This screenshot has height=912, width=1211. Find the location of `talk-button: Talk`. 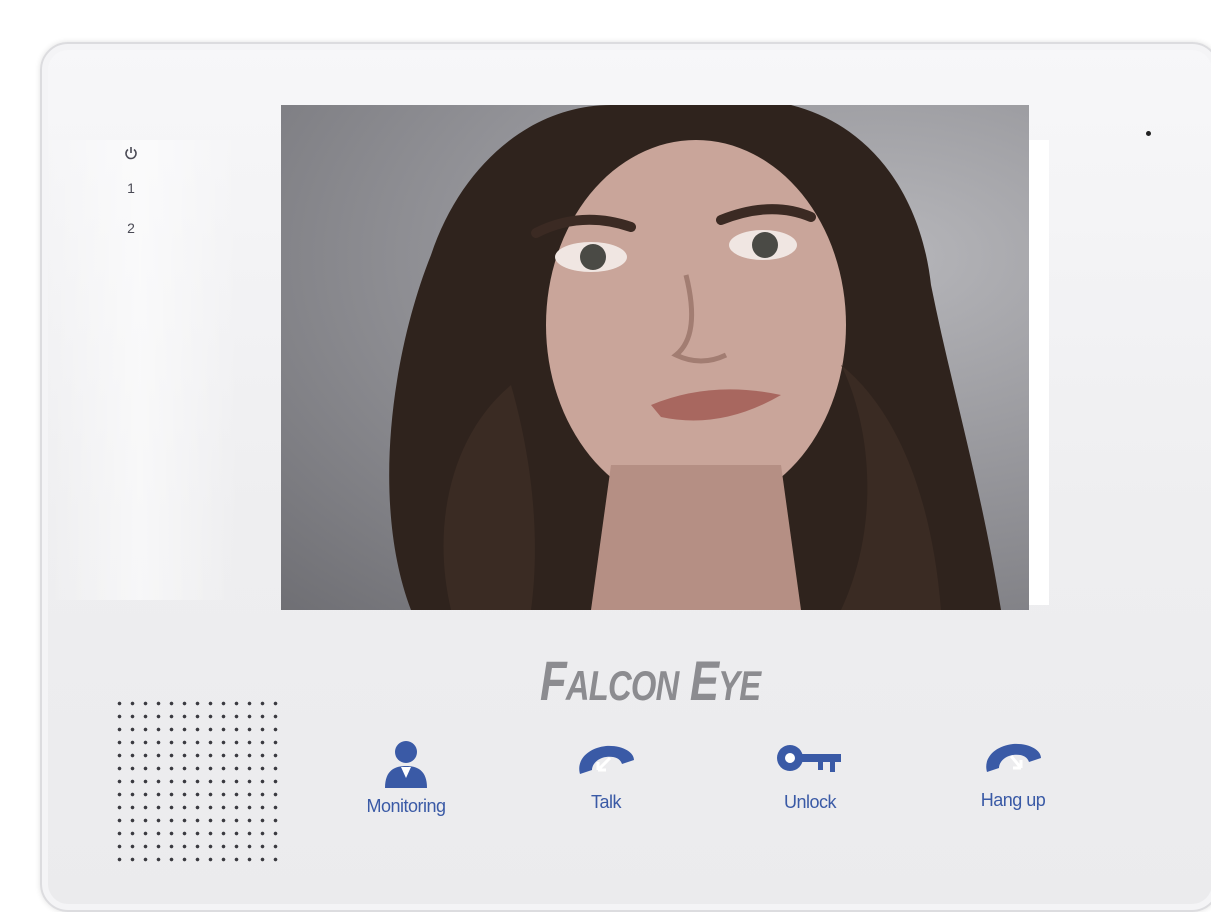

talk-button: Talk is located at coordinates (606, 776).